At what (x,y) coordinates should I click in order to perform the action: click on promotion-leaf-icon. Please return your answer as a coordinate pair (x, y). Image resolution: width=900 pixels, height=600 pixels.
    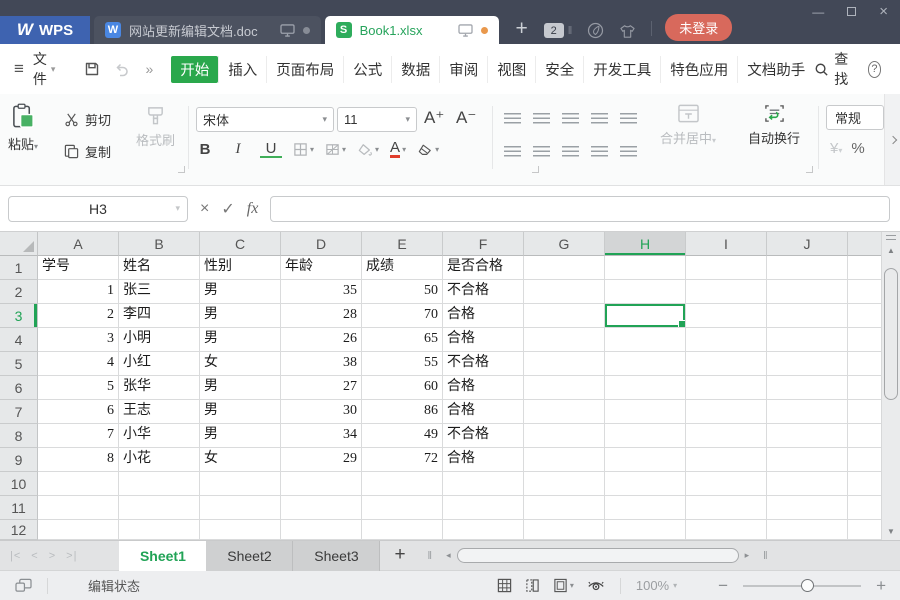
    Looking at the image, I should click on (595, 30).